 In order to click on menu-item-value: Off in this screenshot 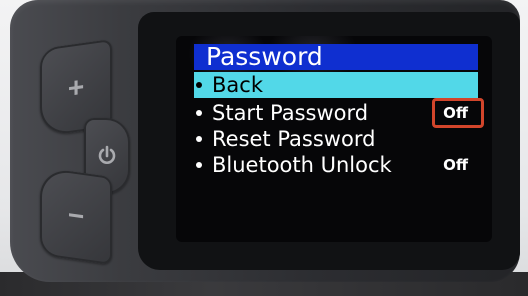, I will do `click(455, 165)`.